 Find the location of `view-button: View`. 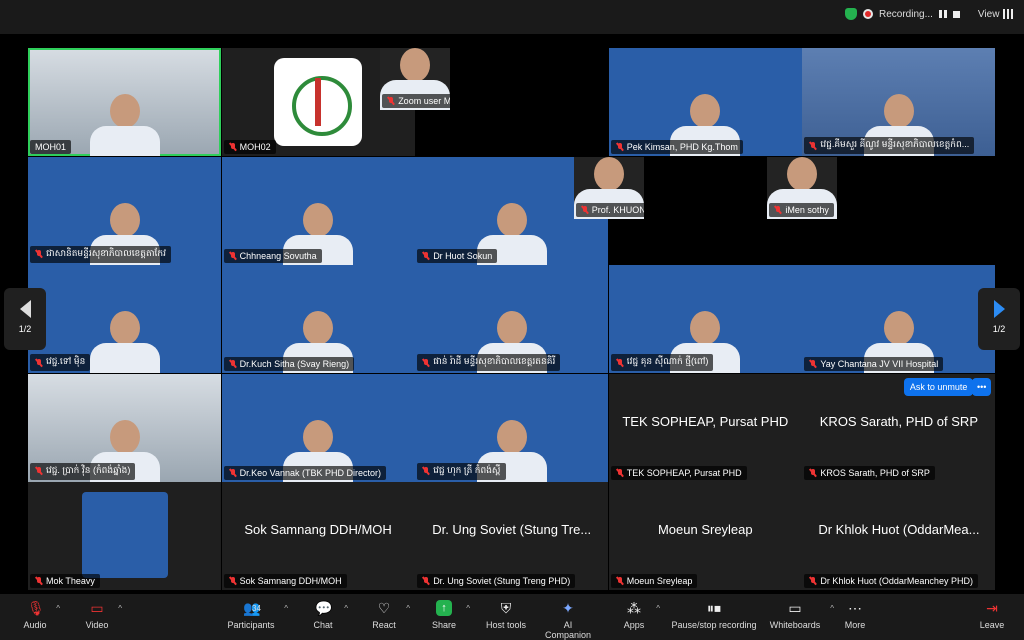

view-button: View is located at coordinates (996, 14).